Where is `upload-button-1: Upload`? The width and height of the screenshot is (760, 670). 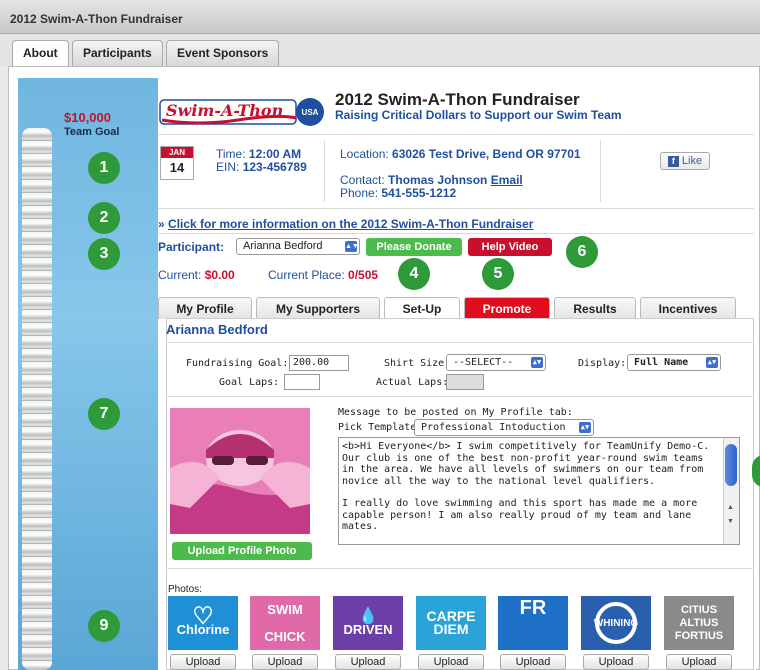 upload-button-1: Upload is located at coordinates (203, 662).